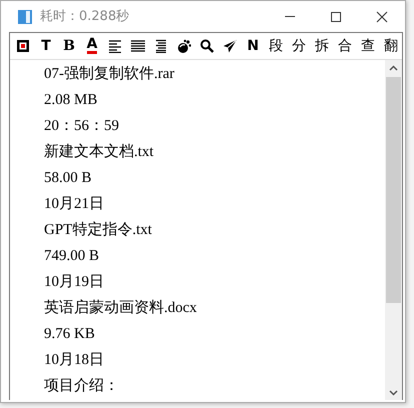 The width and height of the screenshot is (414, 408). I want to click on text-line: 58.00 B, so click(68, 178).